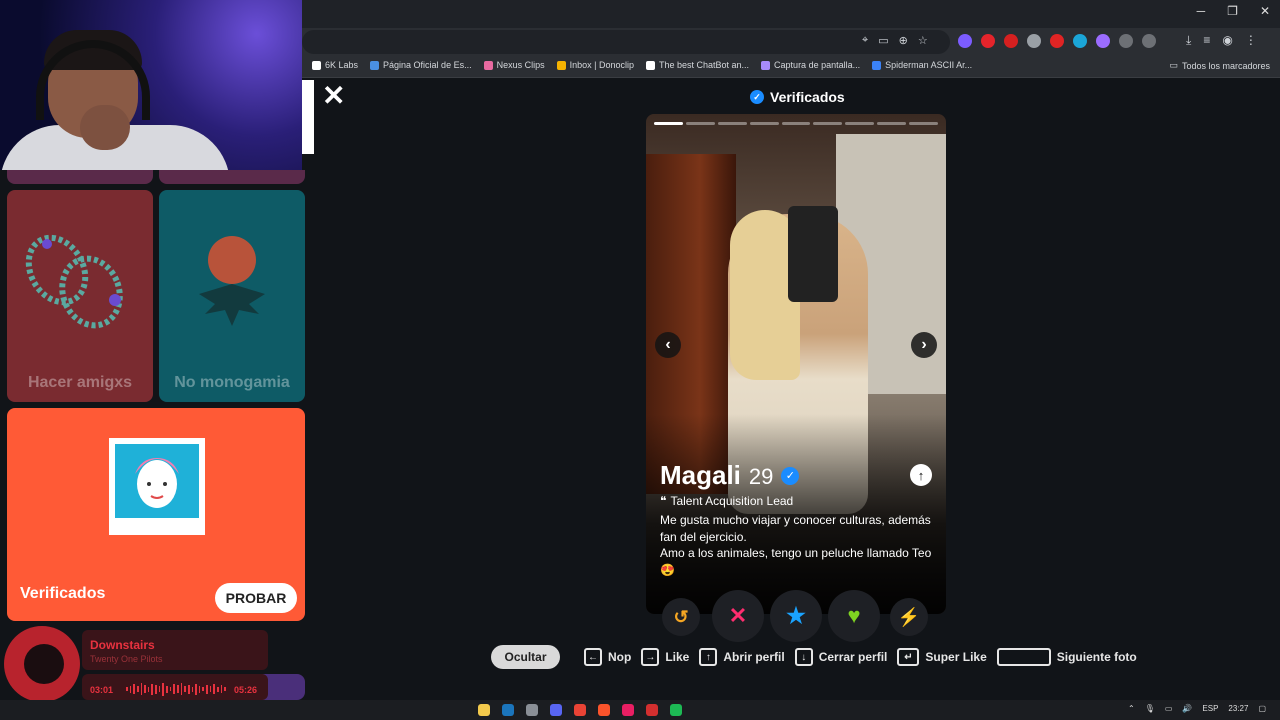  I want to click on shortcut-close-profile: ↓ Cerrar perfil, so click(840, 657).